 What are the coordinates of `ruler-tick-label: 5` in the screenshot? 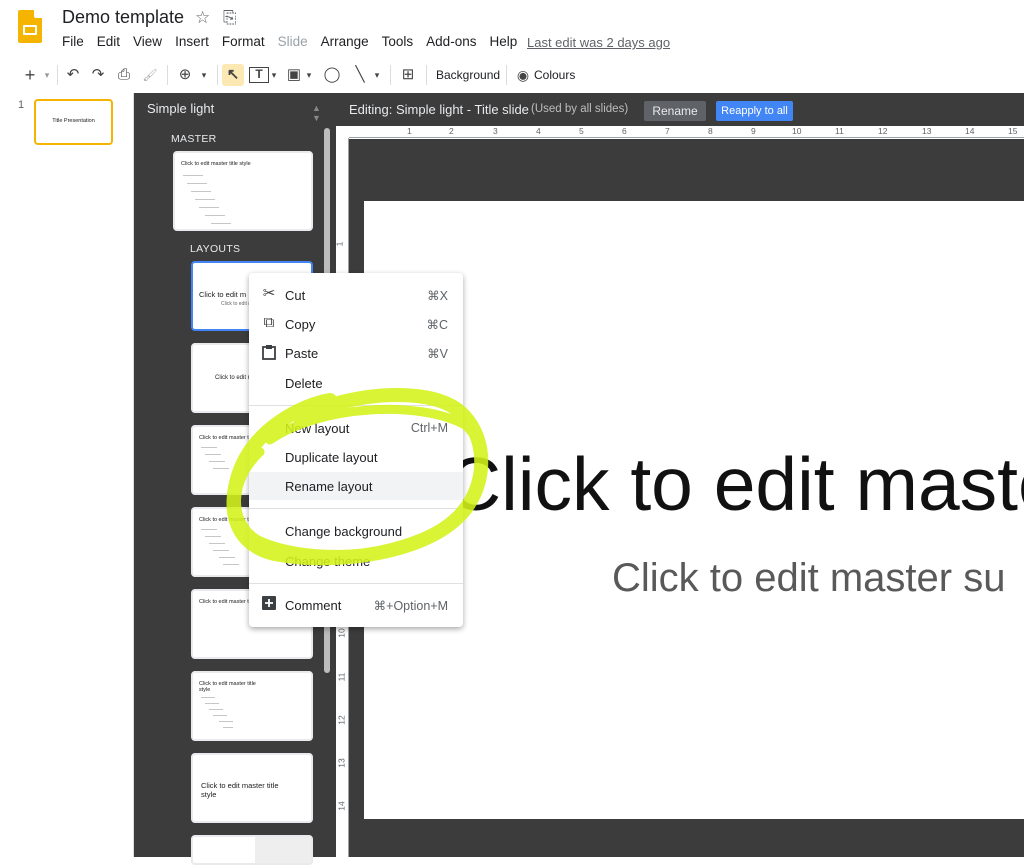 It's located at (581, 131).